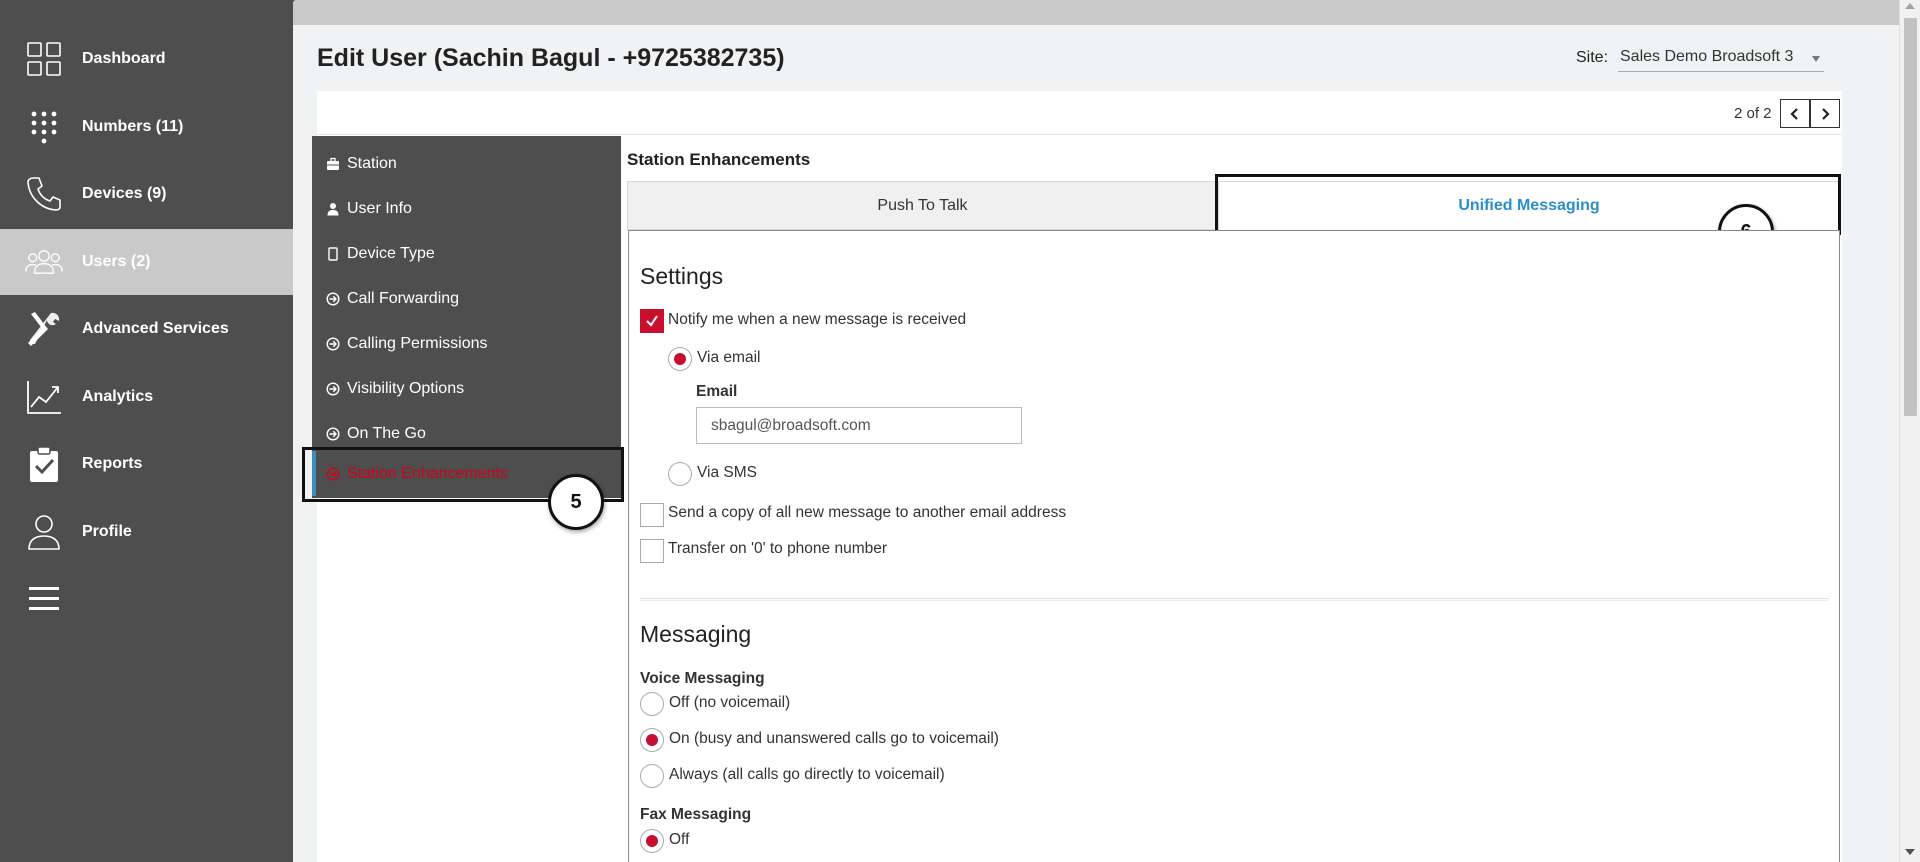 The image size is (1920, 862). Describe the element at coordinates (466, 253) in the screenshot. I see `submenu-item-device-type: Device Type` at that location.